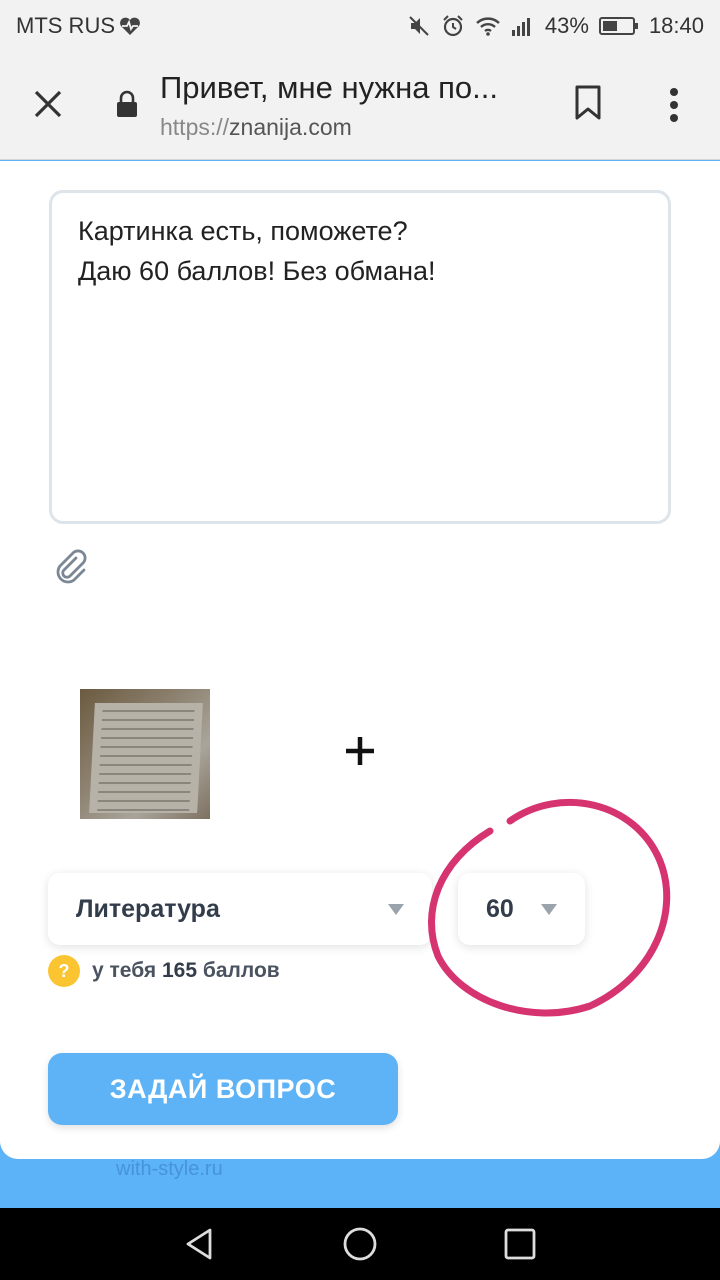 The image size is (720, 1280). What do you see at coordinates (180, 970) in the screenshot?
I see `balance-amount: 165` at bounding box center [180, 970].